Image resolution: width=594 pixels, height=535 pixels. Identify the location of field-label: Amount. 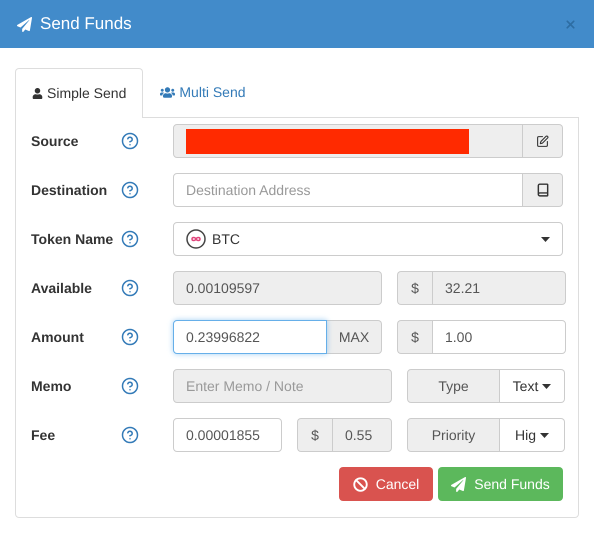
(58, 337).